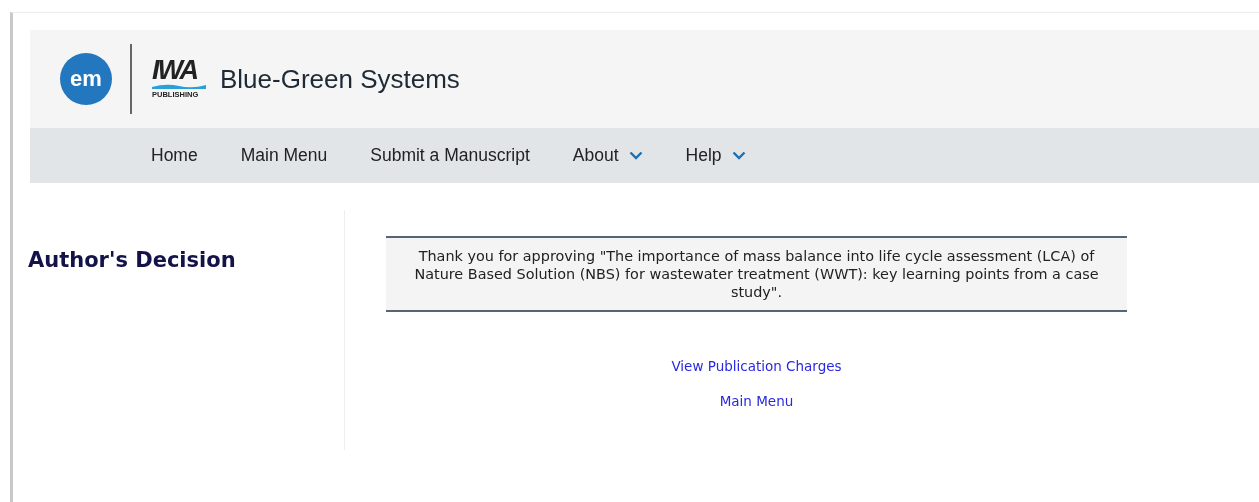  What do you see at coordinates (450, 155) in the screenshot?
I see `nav-link: Submit a Manuscript` at bounding box center [450, 155].